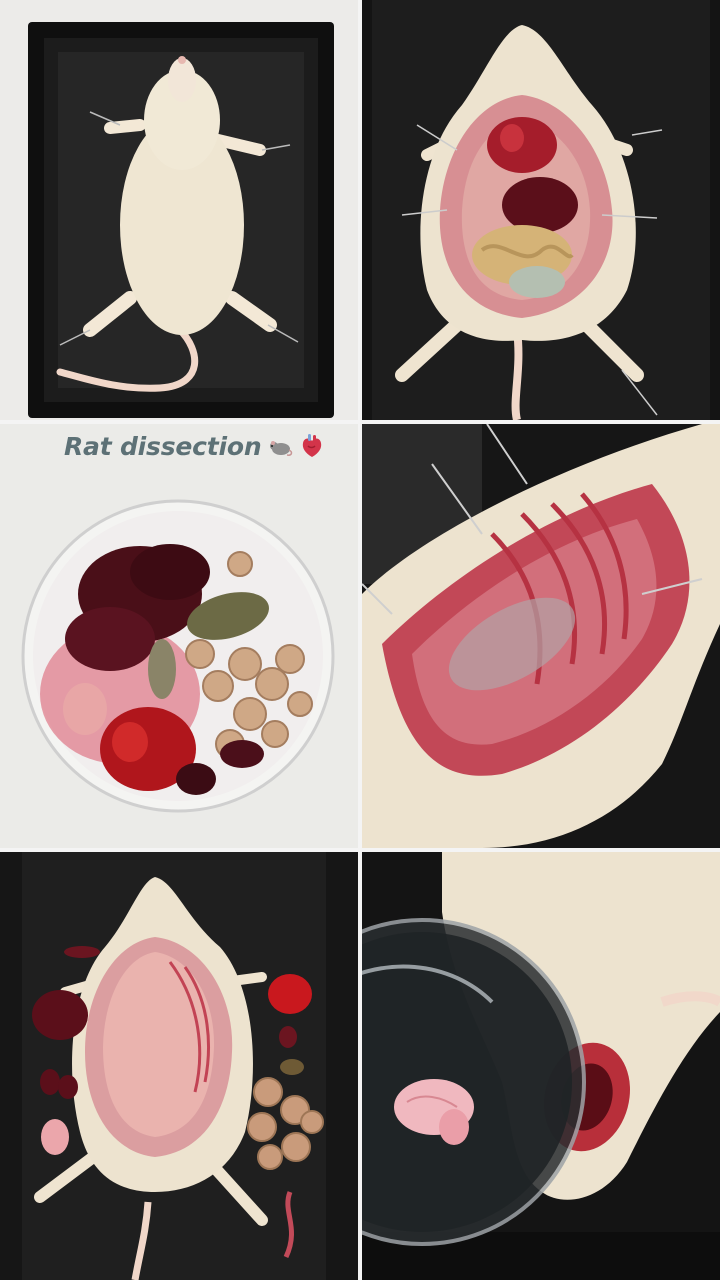  Describe the element at coordinates (312, 446) in the screenshot. I see `anatomical-heart-emoji-icon` at that location.